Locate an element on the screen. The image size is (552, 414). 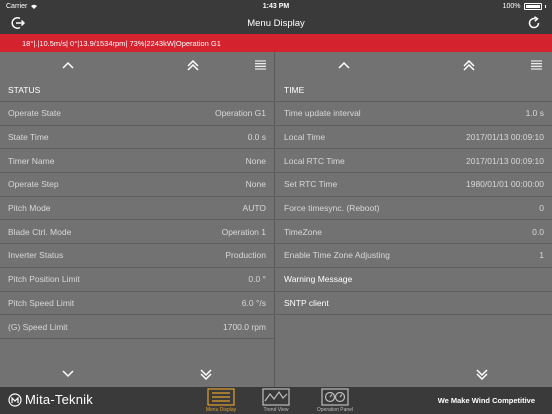
nav-trend-view: Trend View is located at coordinates (276, 401).